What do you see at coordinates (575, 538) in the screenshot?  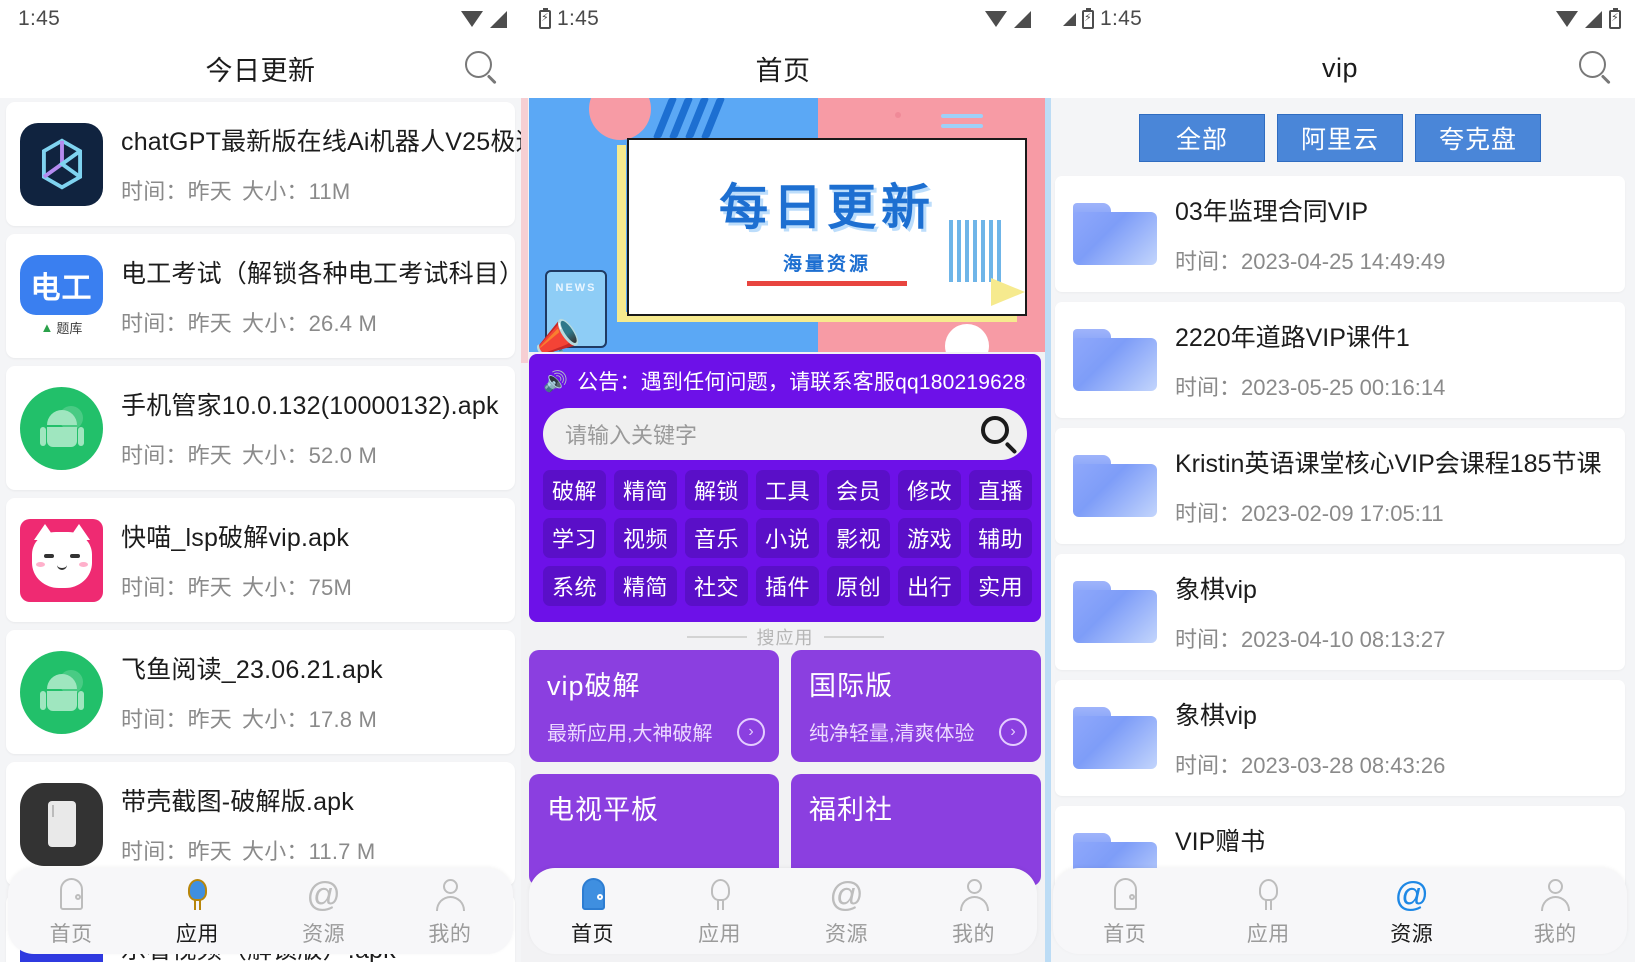 I see `tag-chip: 学习` at bounding box center [575, 538].